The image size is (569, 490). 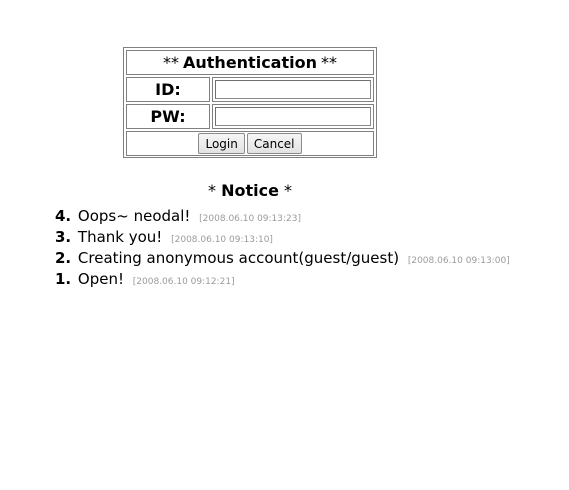 I want to click on auth-title: ** Authentication **, so click(x=250, y=62).